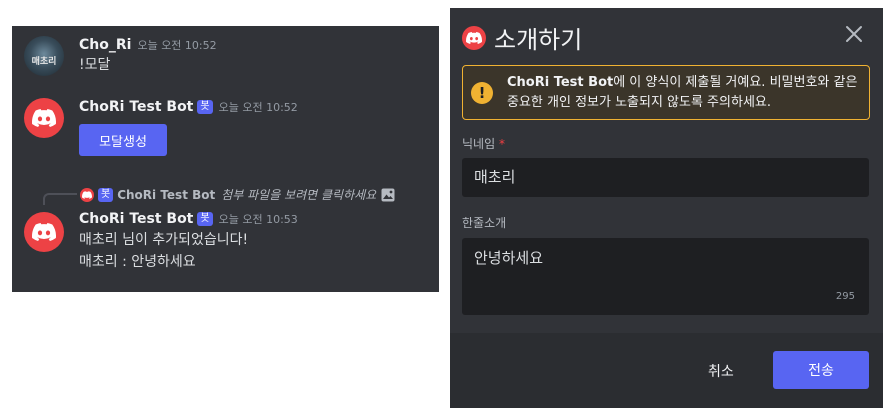 The height and width of the screenshot is (414, 883). What do you see at coordinates (560, 82) in the screenshot?
I see `warning-bot-name: ChoRi Test Bot` at bounding box center [560, 82].